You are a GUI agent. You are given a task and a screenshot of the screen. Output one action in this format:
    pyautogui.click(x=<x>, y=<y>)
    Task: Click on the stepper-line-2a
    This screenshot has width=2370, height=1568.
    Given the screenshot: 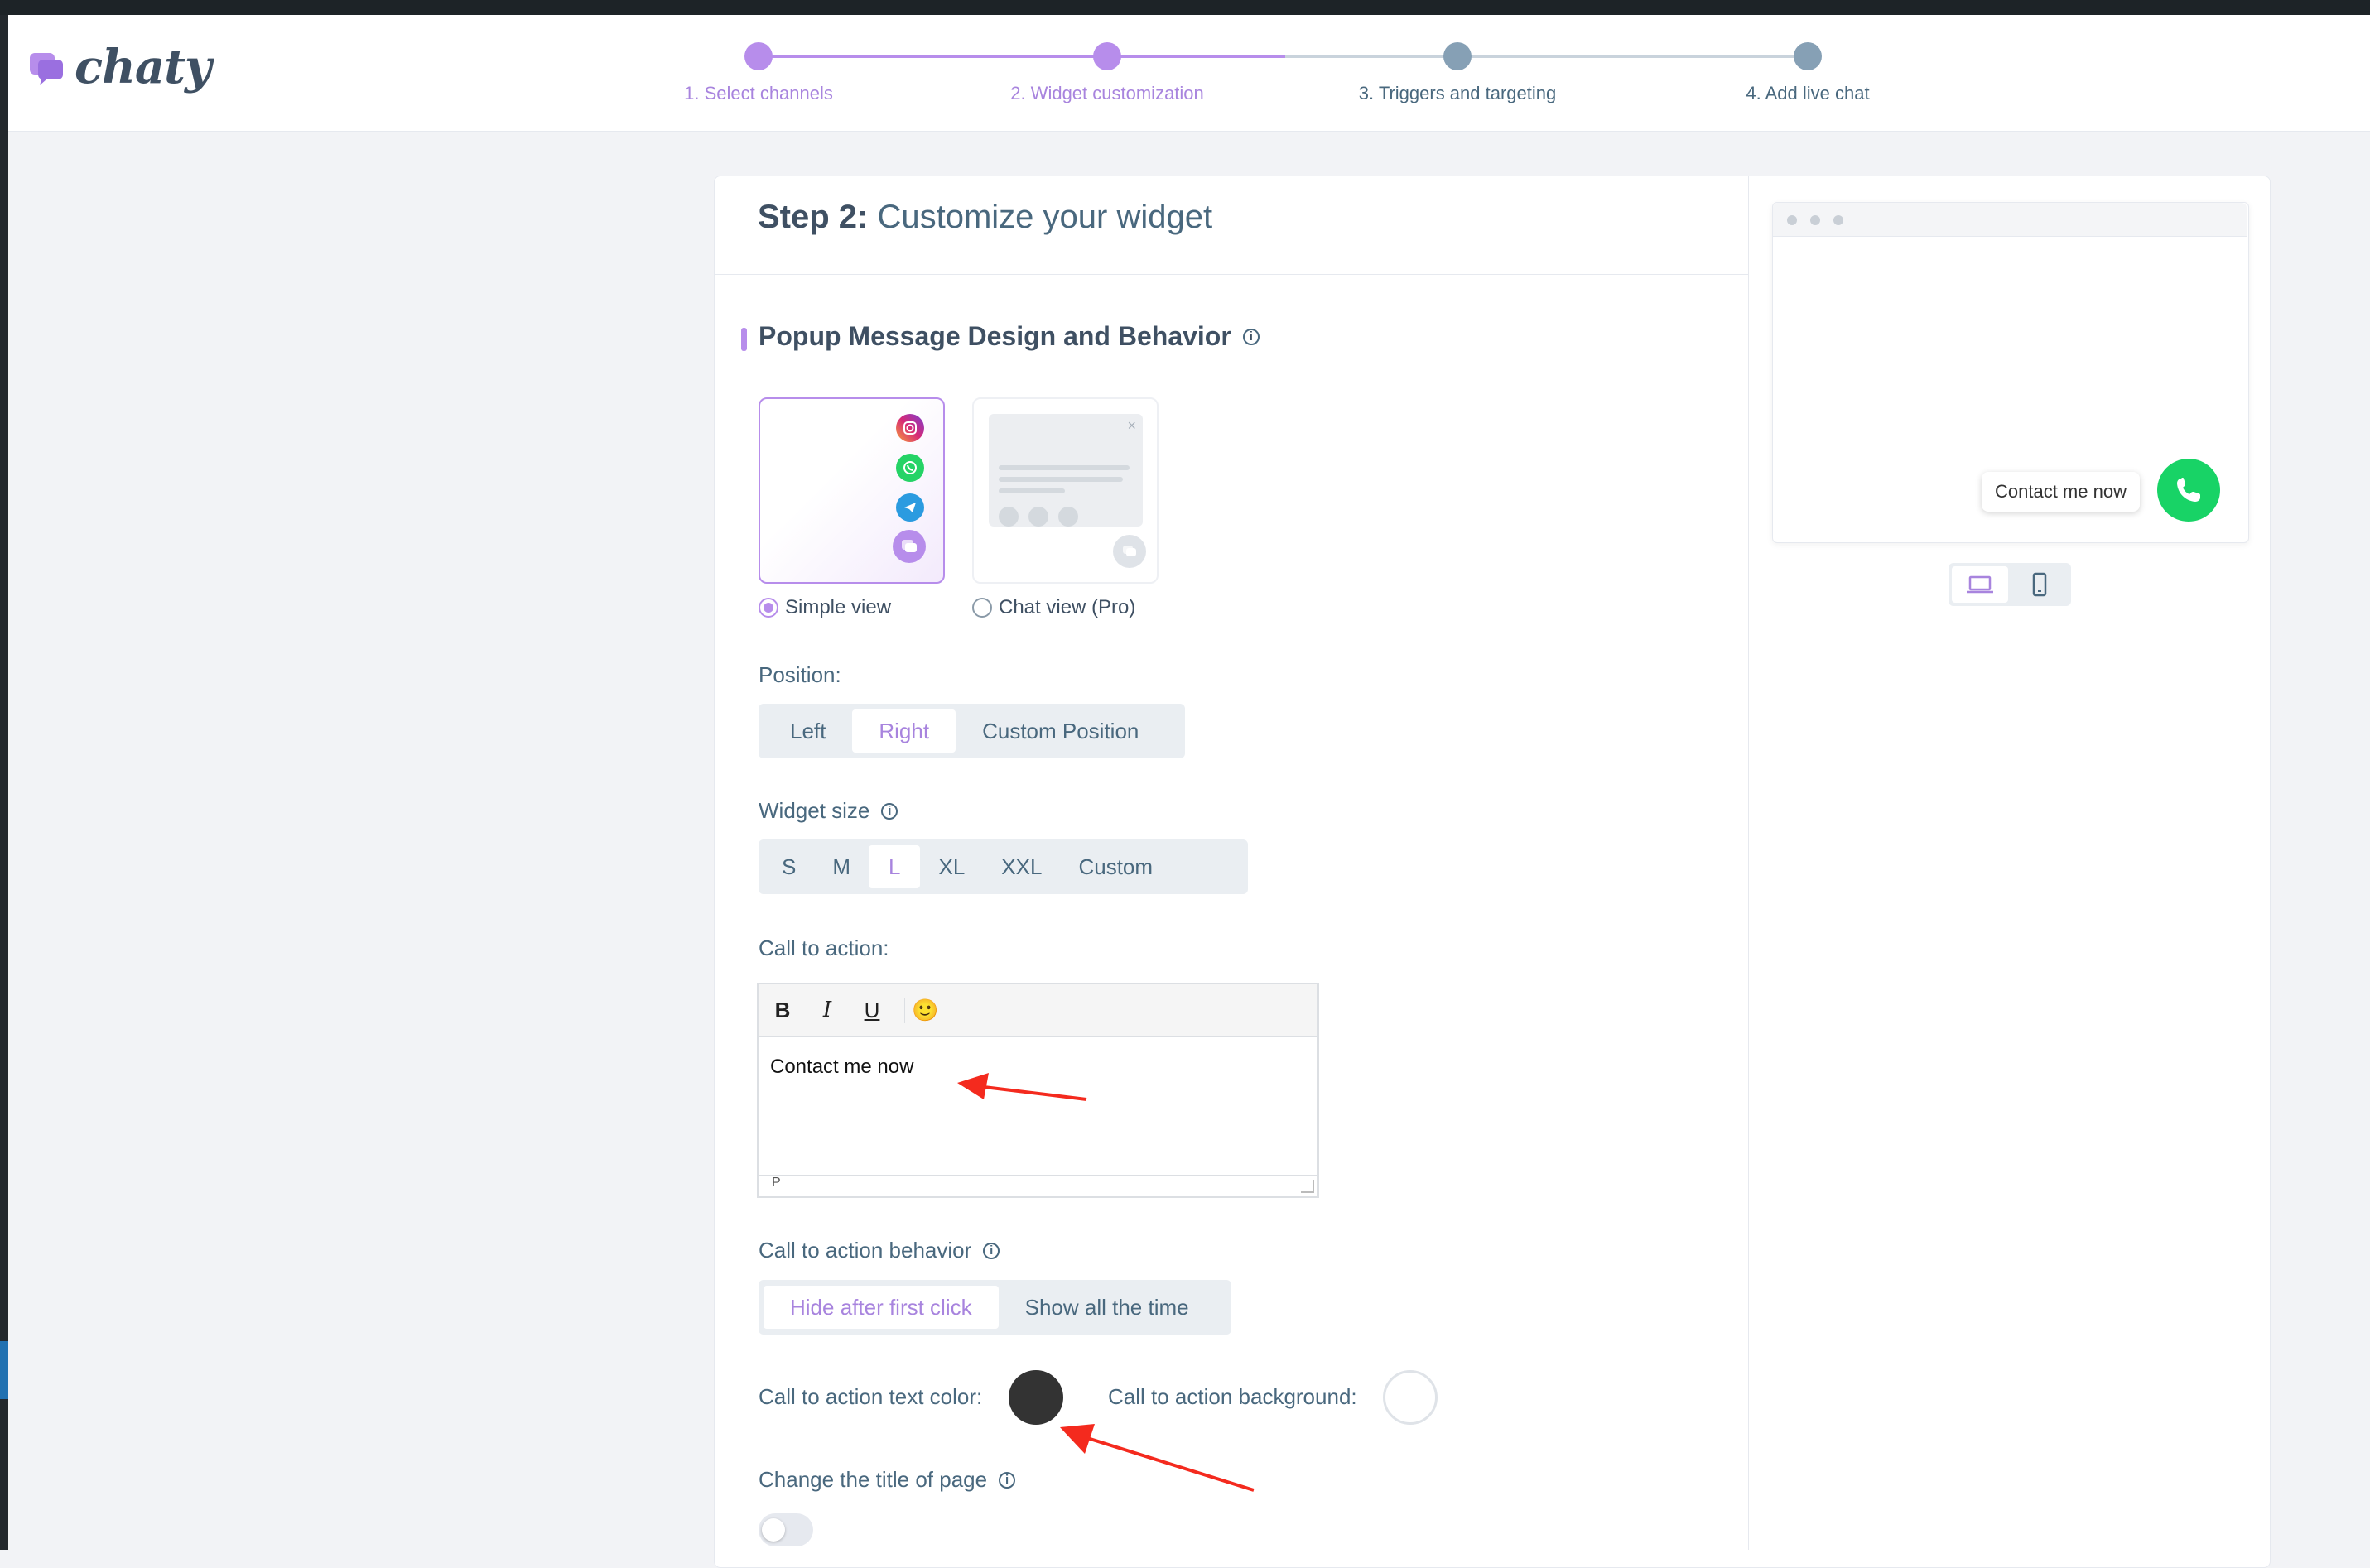 What is the action you would take?
    pyautogui.click(x=1202, y=57)
    